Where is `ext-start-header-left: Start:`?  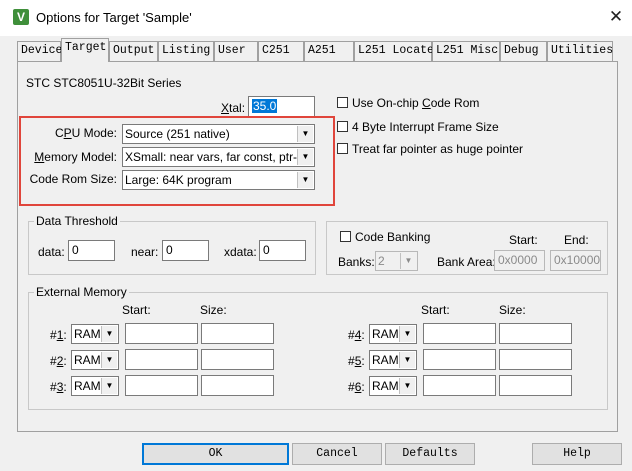
ext-start-header-left: Start: is located at coordinates (136, 310).